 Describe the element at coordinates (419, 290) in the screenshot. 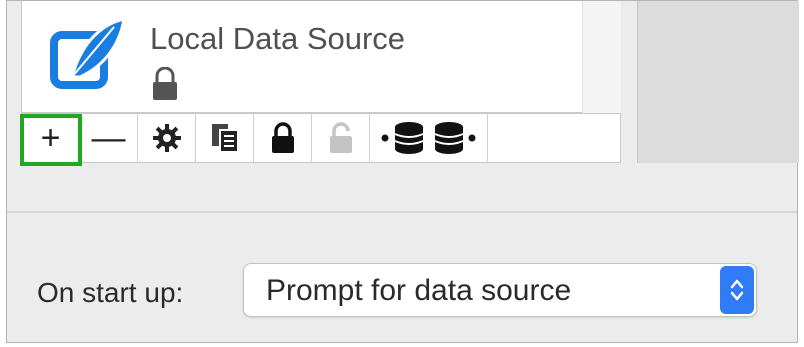

I see `startup-select-value: Prompt for data source` at that location.